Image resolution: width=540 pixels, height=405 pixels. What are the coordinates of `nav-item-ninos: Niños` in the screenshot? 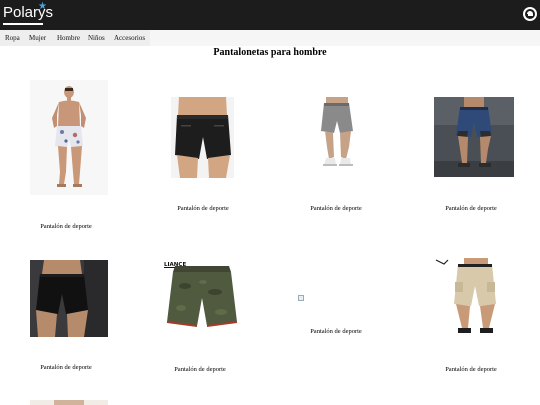 It's located at (96, 38).